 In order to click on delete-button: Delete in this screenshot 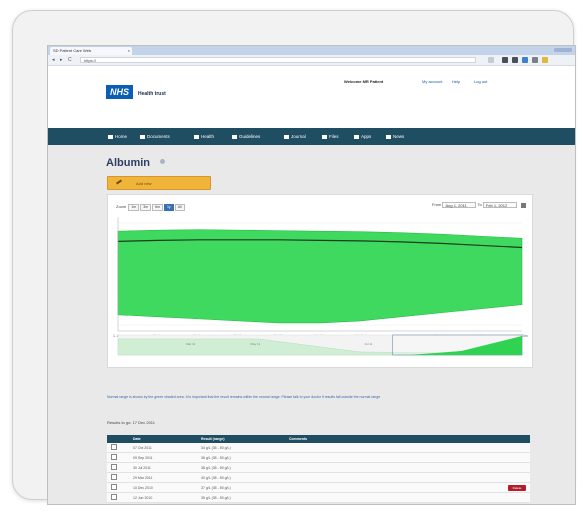, I will do `click(517, 487)`.